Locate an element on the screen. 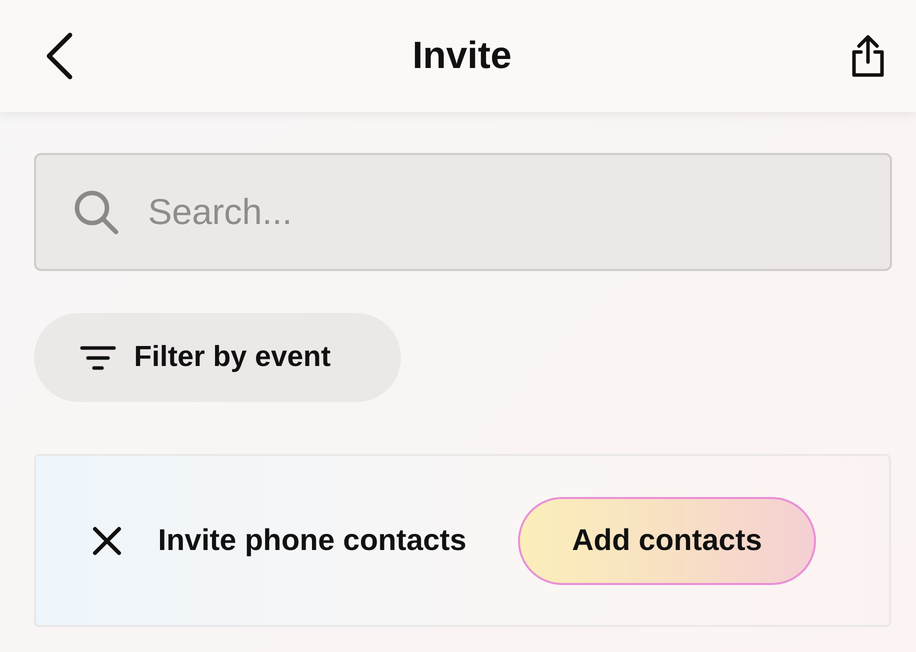 Image resolution: width=916 pixels, height=652 pixels. close-icon is located at coordinates (107, 541).